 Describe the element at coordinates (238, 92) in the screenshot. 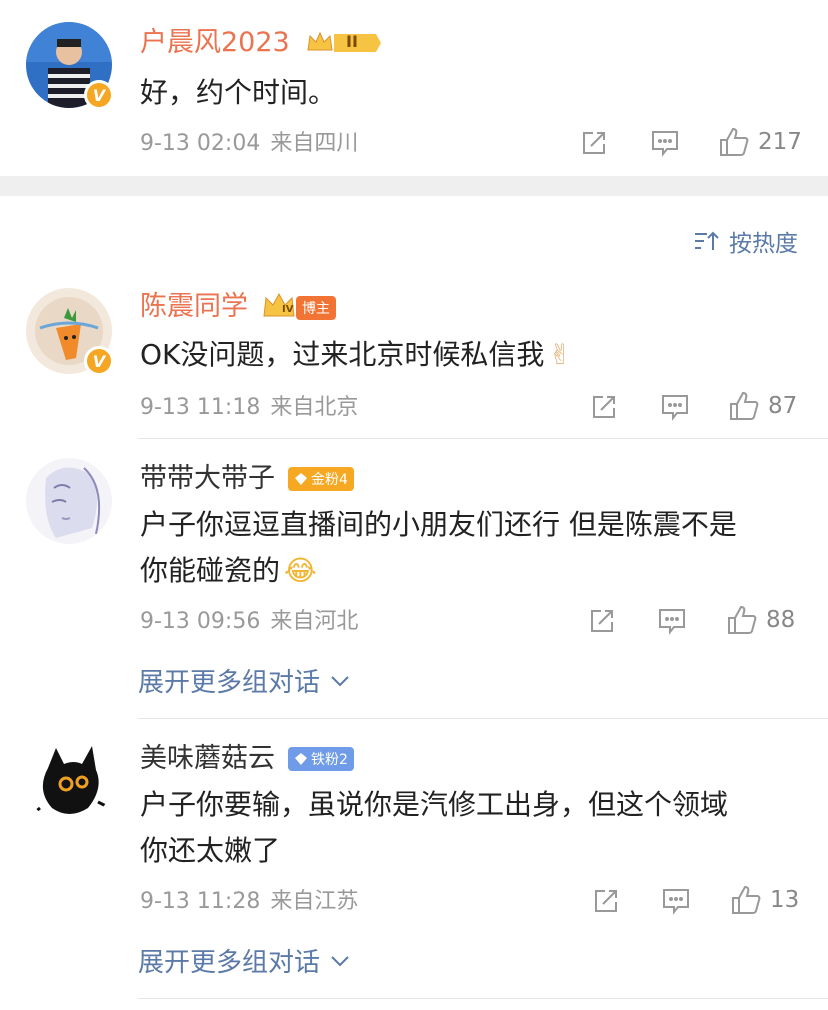

I see `comment-text: 好，约个时间。` at that location.